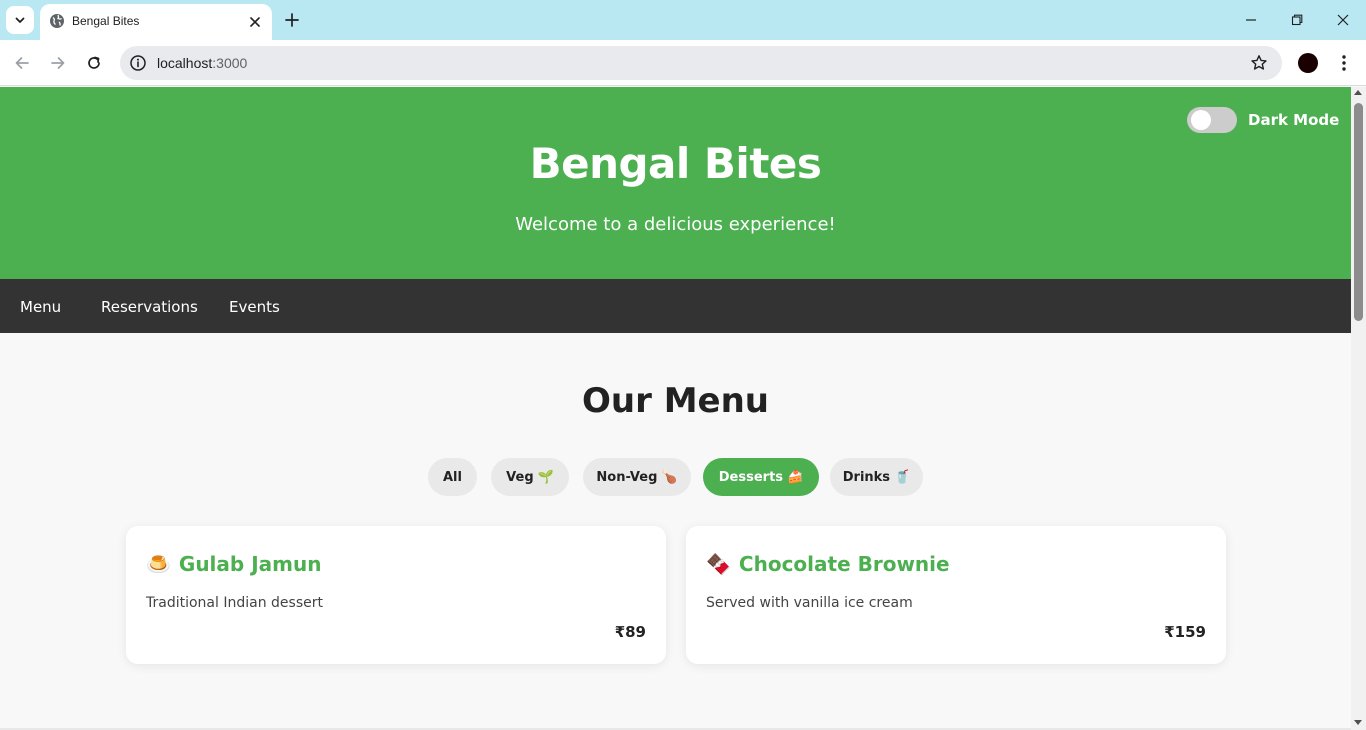 Image resolution: width=1366 pixels, height=730 pixels. Describe the element at coordinates (149, 307) in the screenshot. I see `nav-item-reservations: Reservations` at that location.